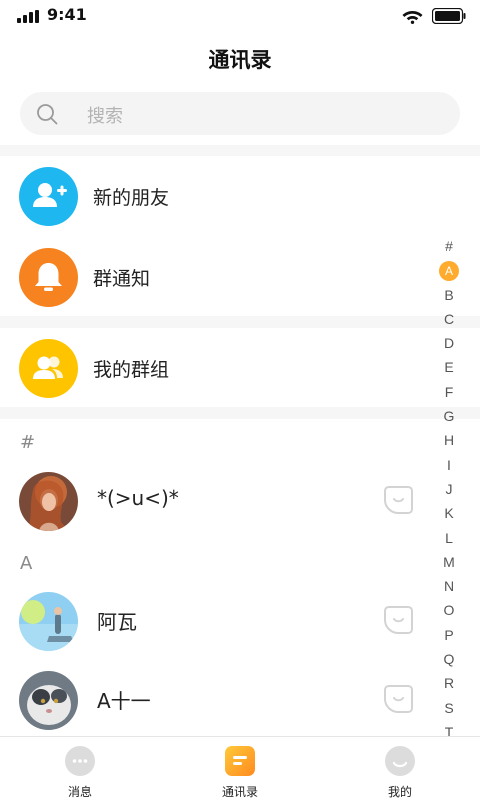 The image size is (480, 800). I want to click on index-letter-s: S, so click(449, 708).